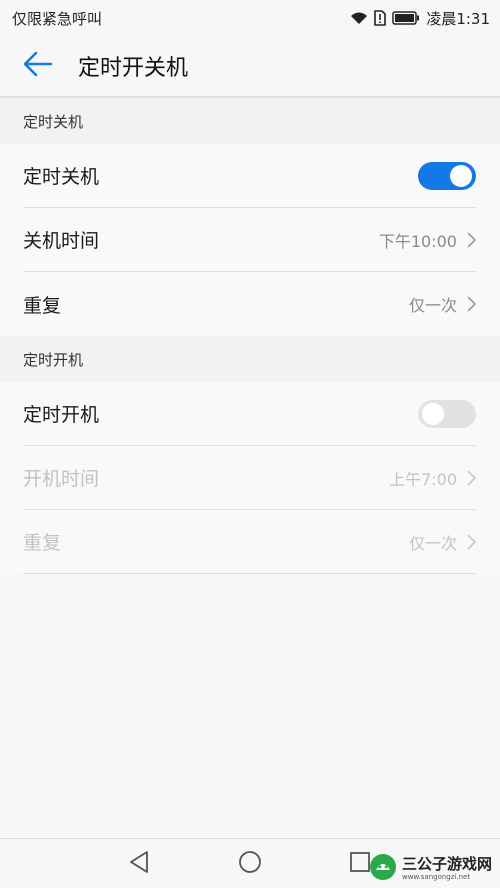 Image resolution: width=500 pixels, height=888 pixels. What do you see at coordinates (250, 359) in the screenshot?
I see `startup-section-header: 定时开机` at bounding box center [250, 359].